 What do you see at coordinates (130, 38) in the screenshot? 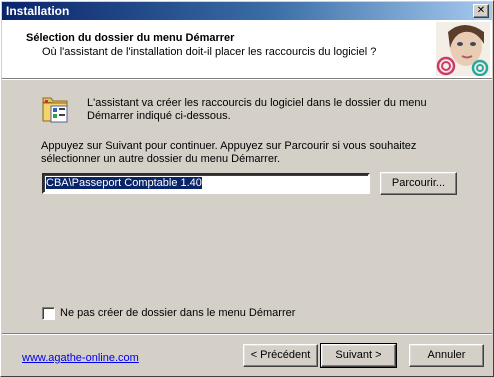
I see `page-title: Sélection du dossier du menu Démarrer` at bounding box center [130, 38].